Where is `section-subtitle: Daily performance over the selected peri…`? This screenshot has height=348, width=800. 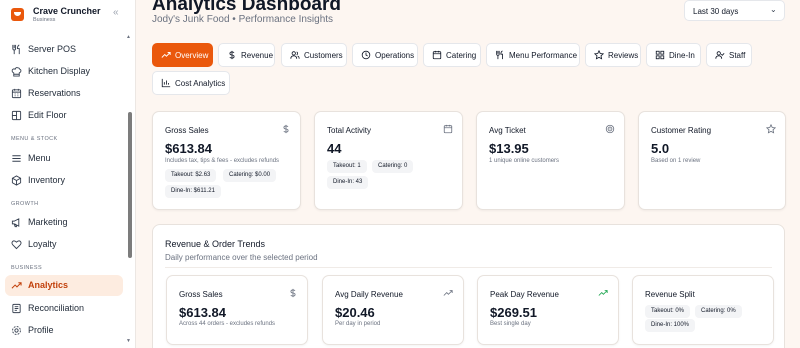
section-subtitle: Daily performance over the selected peri… is located at coordinates (241, 257).